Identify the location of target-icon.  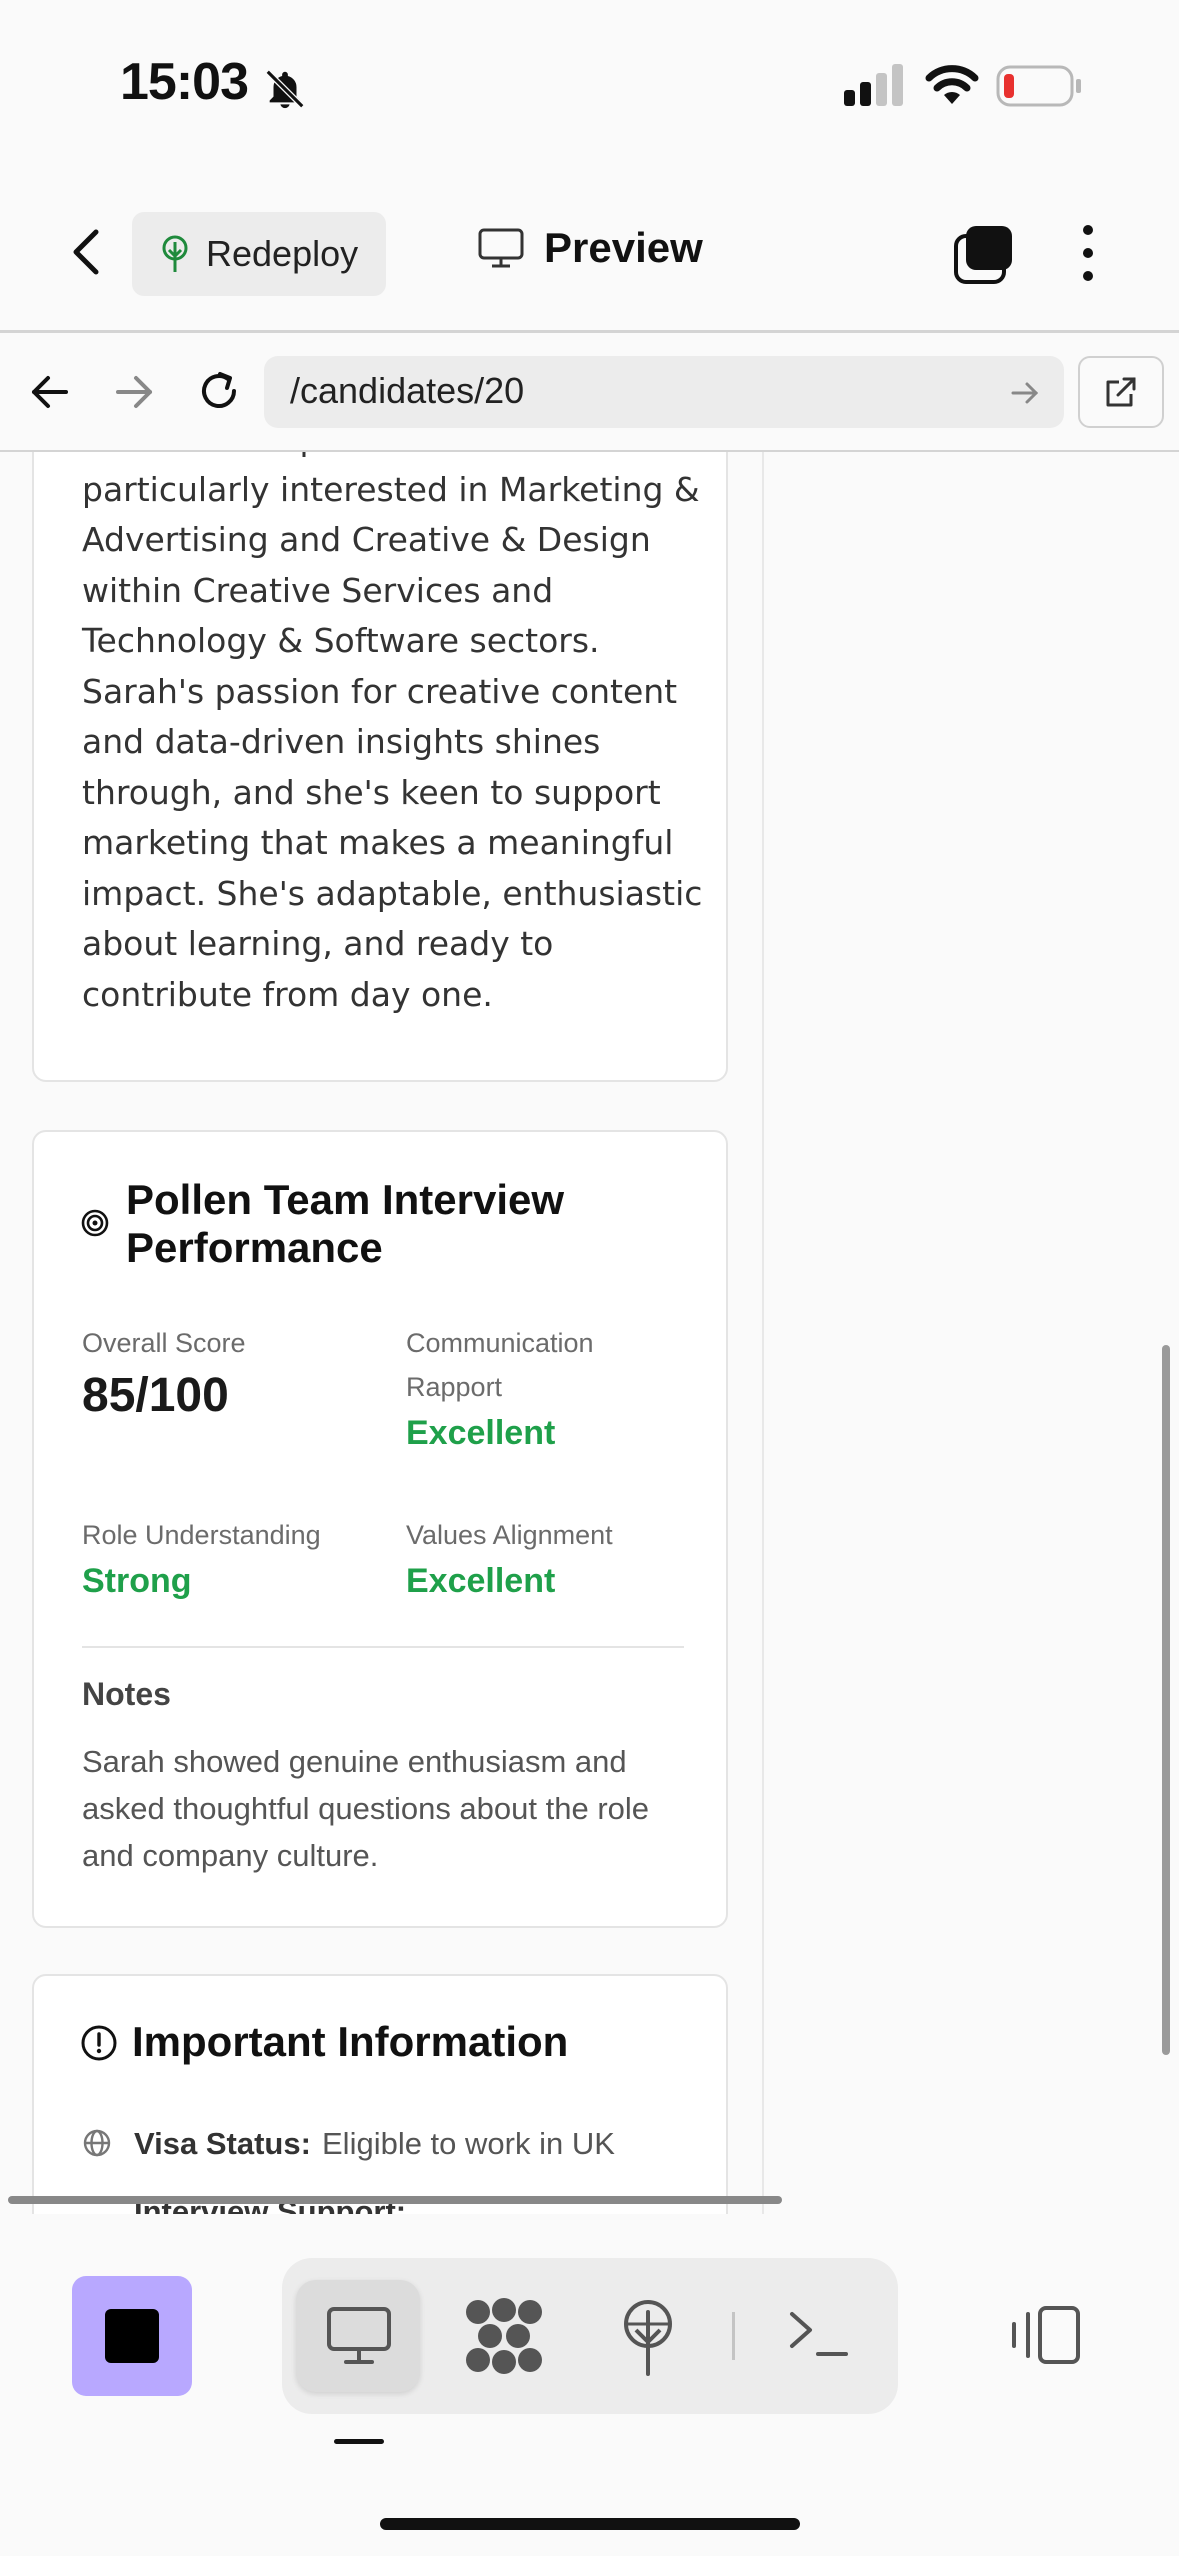
(95, 1223).